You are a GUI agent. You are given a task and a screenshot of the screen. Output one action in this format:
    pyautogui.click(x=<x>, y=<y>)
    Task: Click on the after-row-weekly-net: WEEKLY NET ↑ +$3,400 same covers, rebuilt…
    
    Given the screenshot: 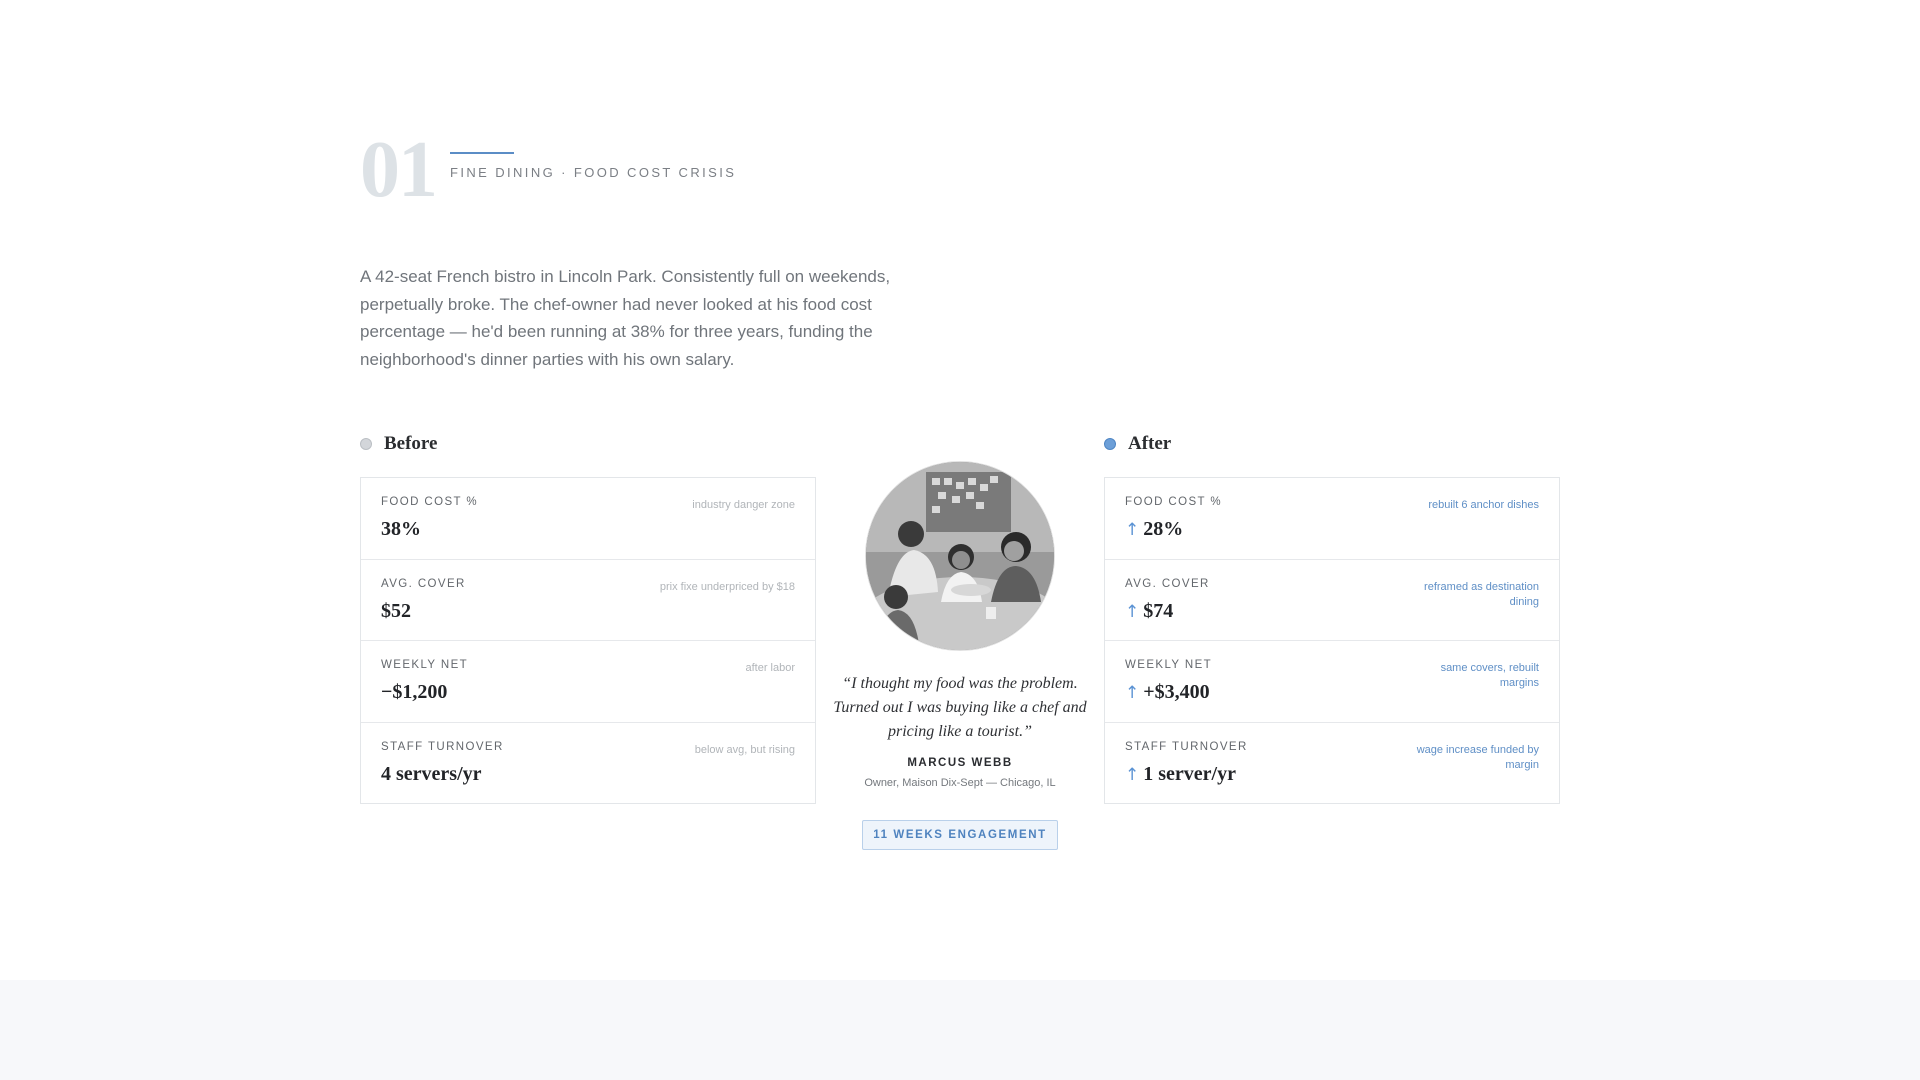 What is the action you would take?
    pyautogui.click(x=1332, y=682)
    